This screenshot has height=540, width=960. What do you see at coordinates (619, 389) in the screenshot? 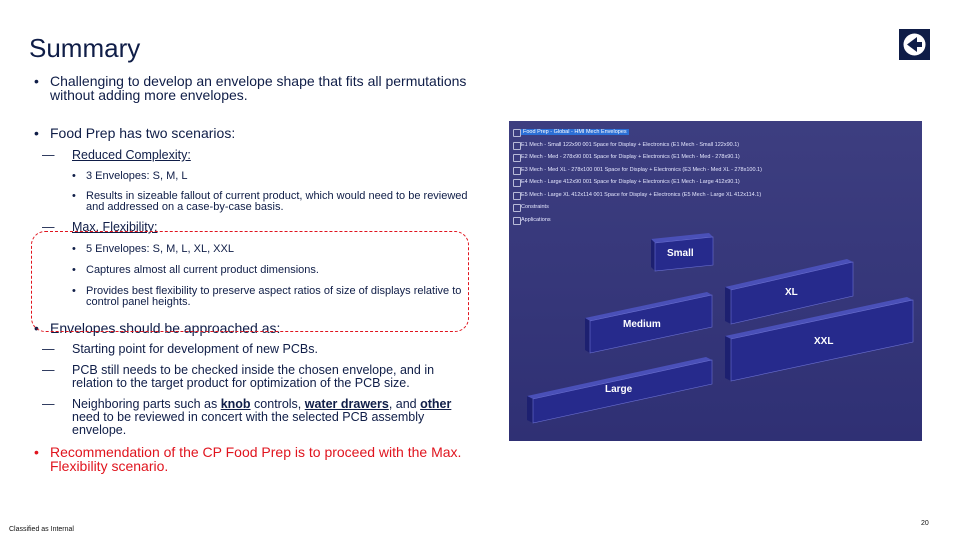
I see `label-large: Large` at bounding box center [619, 389].